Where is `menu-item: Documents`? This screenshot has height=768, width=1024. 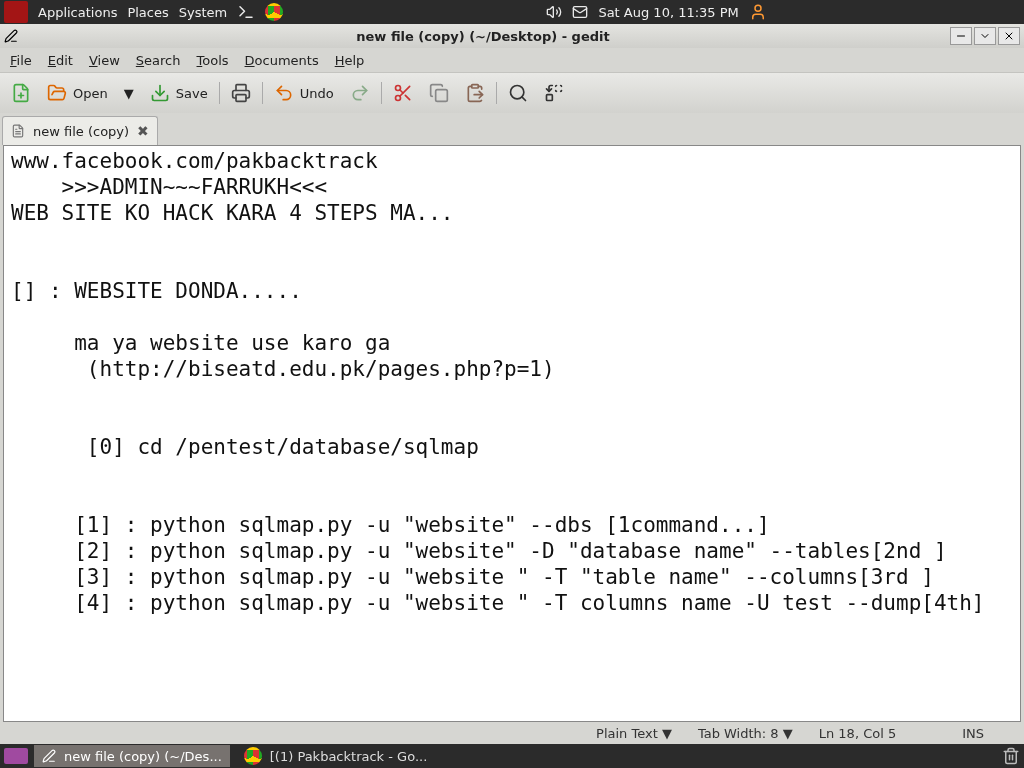 menu-item: Documents is located at coordinates (281, 60).